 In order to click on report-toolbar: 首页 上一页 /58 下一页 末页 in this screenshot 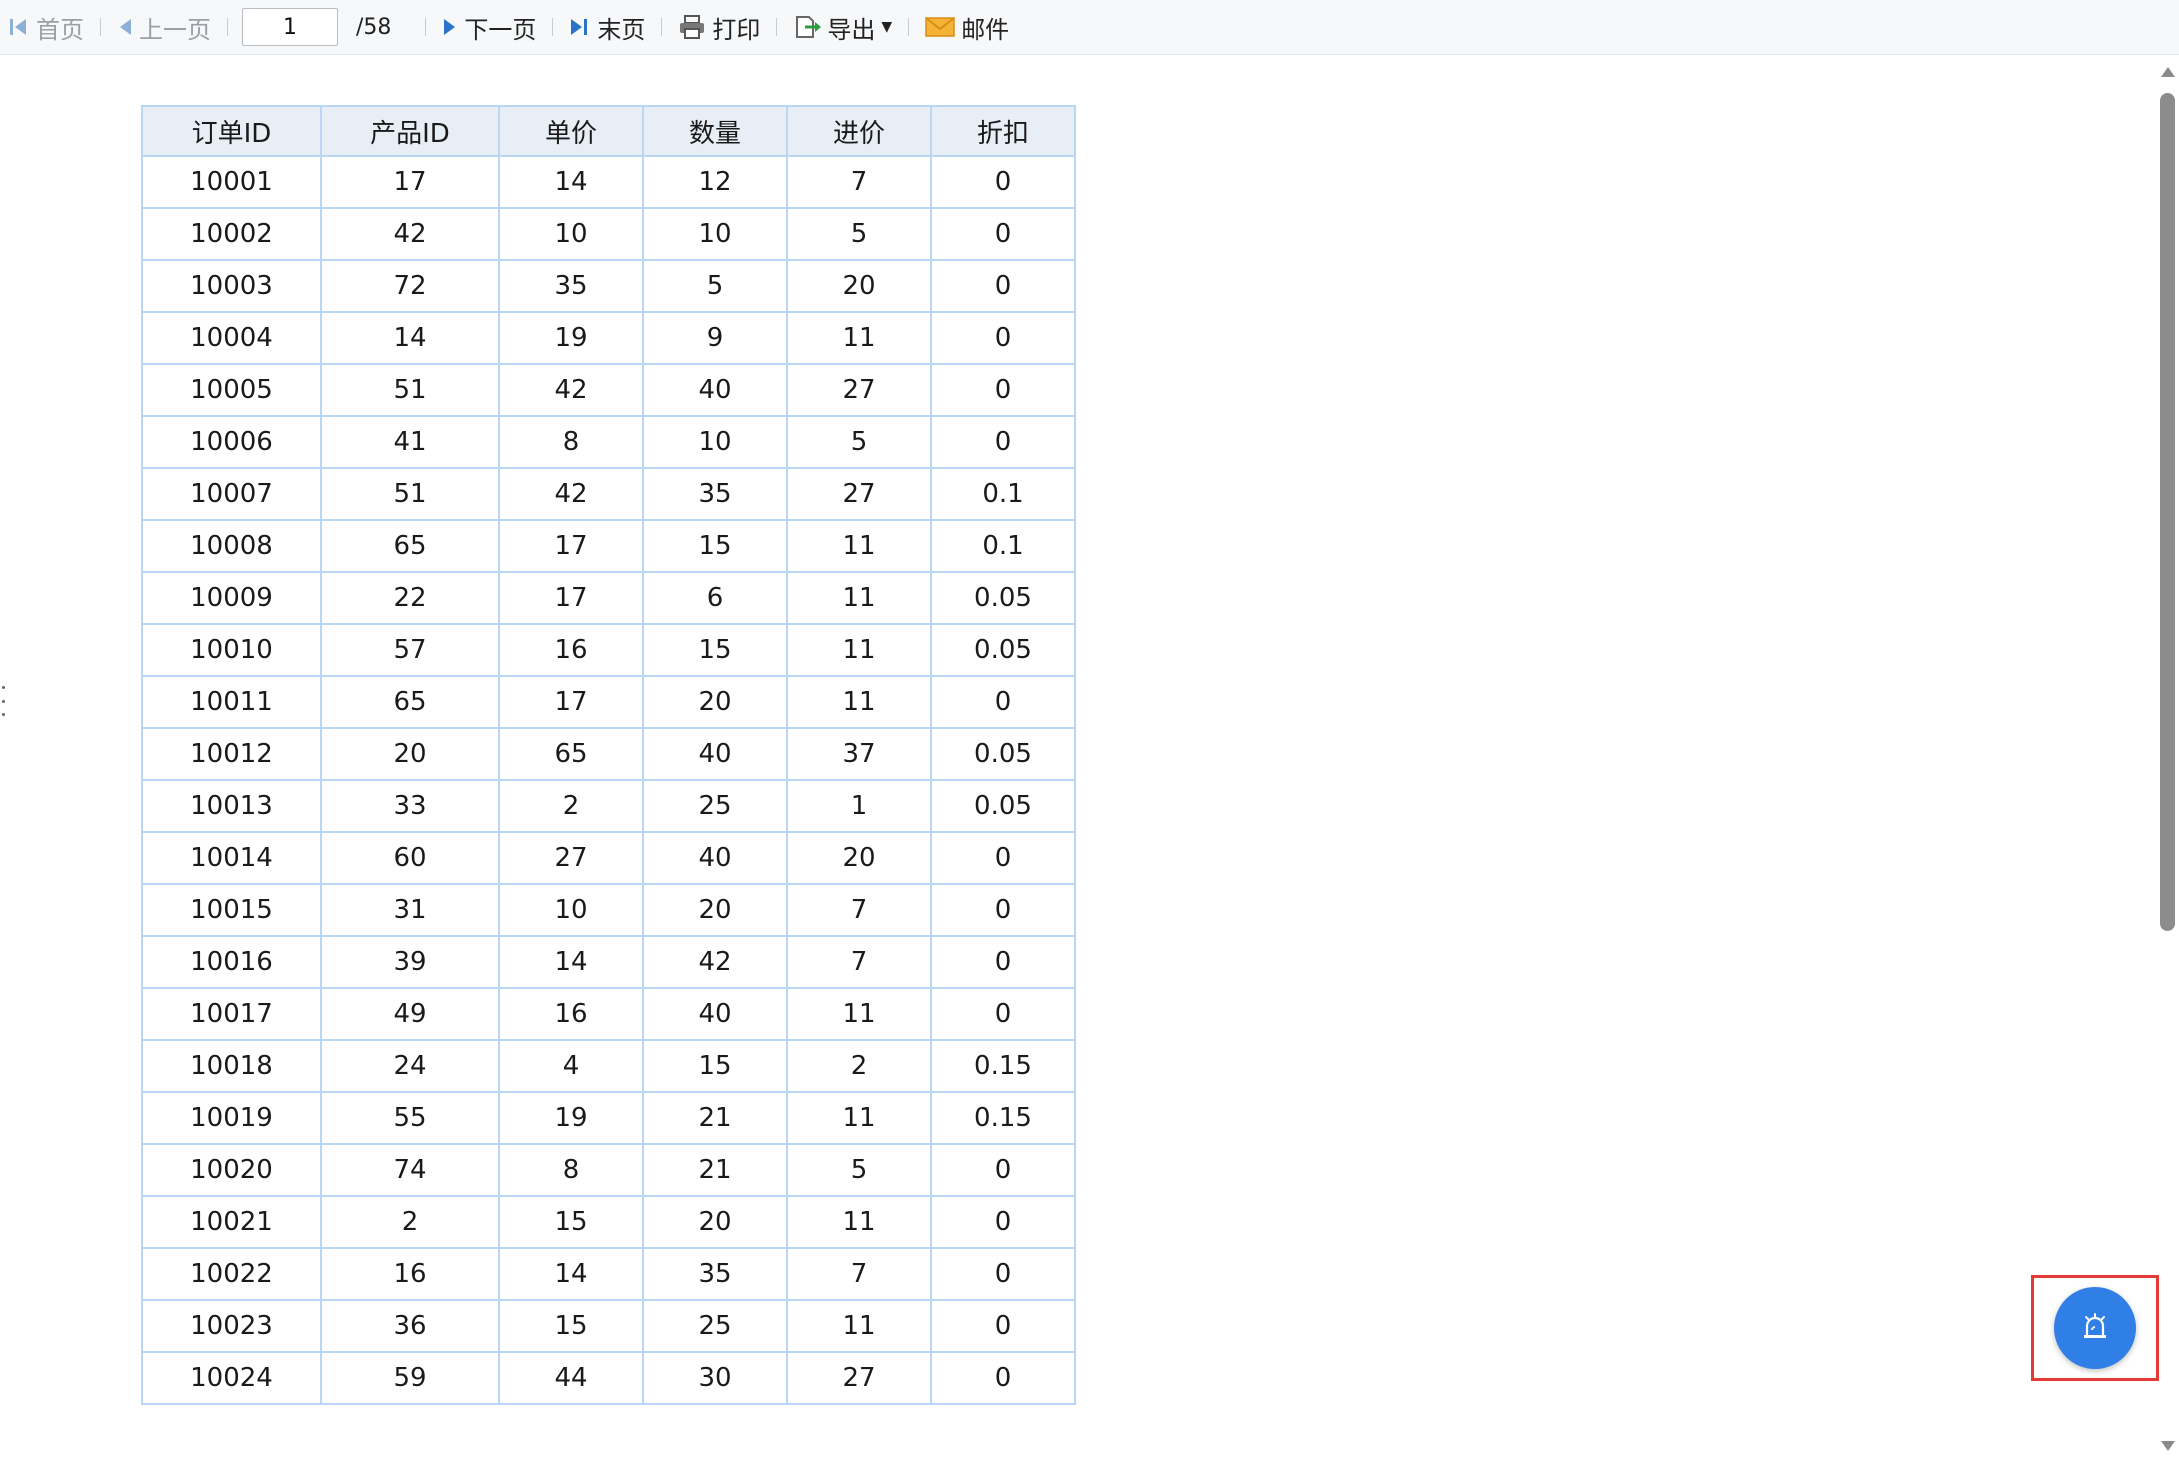, I will do `click(1089, 27)`.